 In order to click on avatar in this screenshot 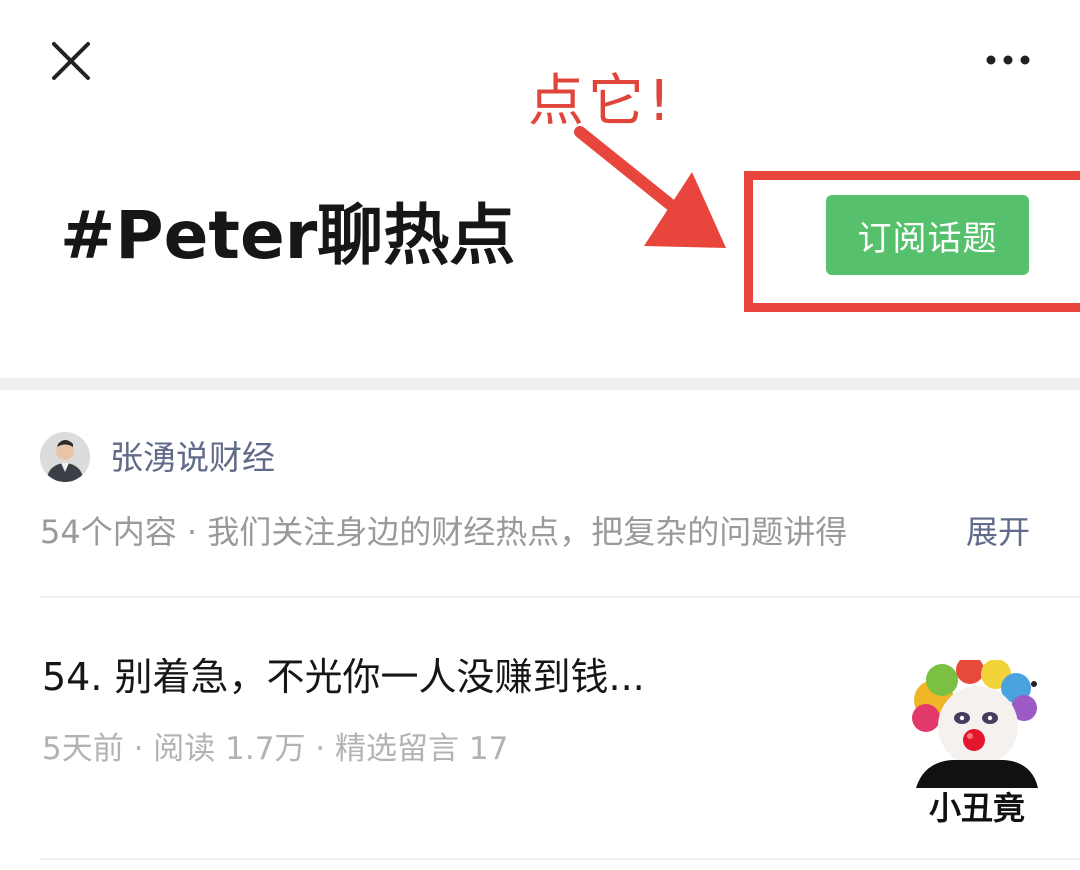, I will do `click(65, 457)`.